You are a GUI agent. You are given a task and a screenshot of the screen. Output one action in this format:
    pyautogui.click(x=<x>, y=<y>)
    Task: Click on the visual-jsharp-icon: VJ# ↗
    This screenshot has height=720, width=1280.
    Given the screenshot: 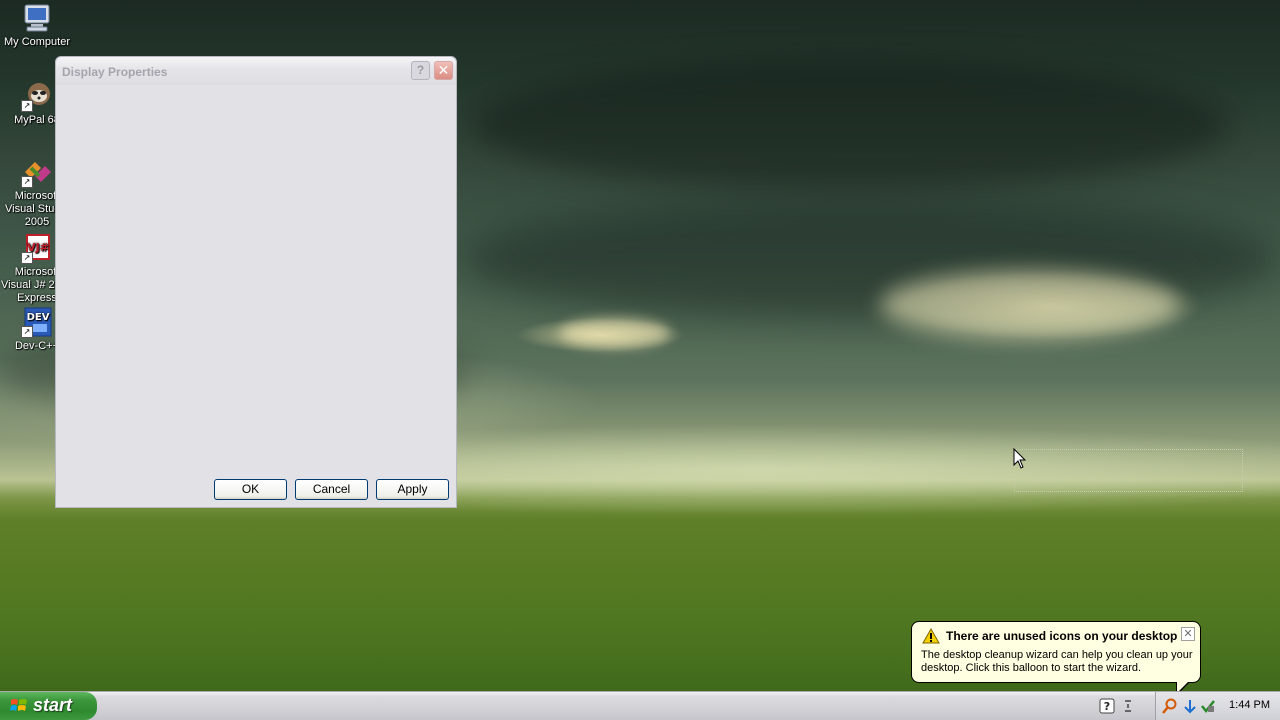 What is the action you would take?
    pyautogui.click(x=37, y=248)
    